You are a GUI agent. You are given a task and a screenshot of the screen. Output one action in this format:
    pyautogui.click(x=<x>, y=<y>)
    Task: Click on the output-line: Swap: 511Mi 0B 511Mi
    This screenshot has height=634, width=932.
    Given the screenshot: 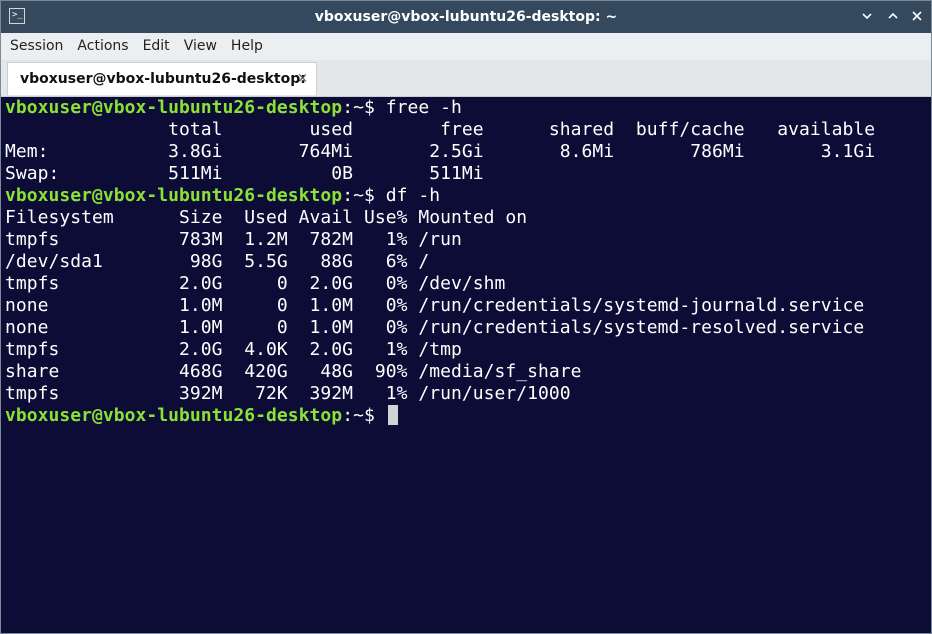 What is the action you would take?
    pyautogui.click(x=244, y=173)
    